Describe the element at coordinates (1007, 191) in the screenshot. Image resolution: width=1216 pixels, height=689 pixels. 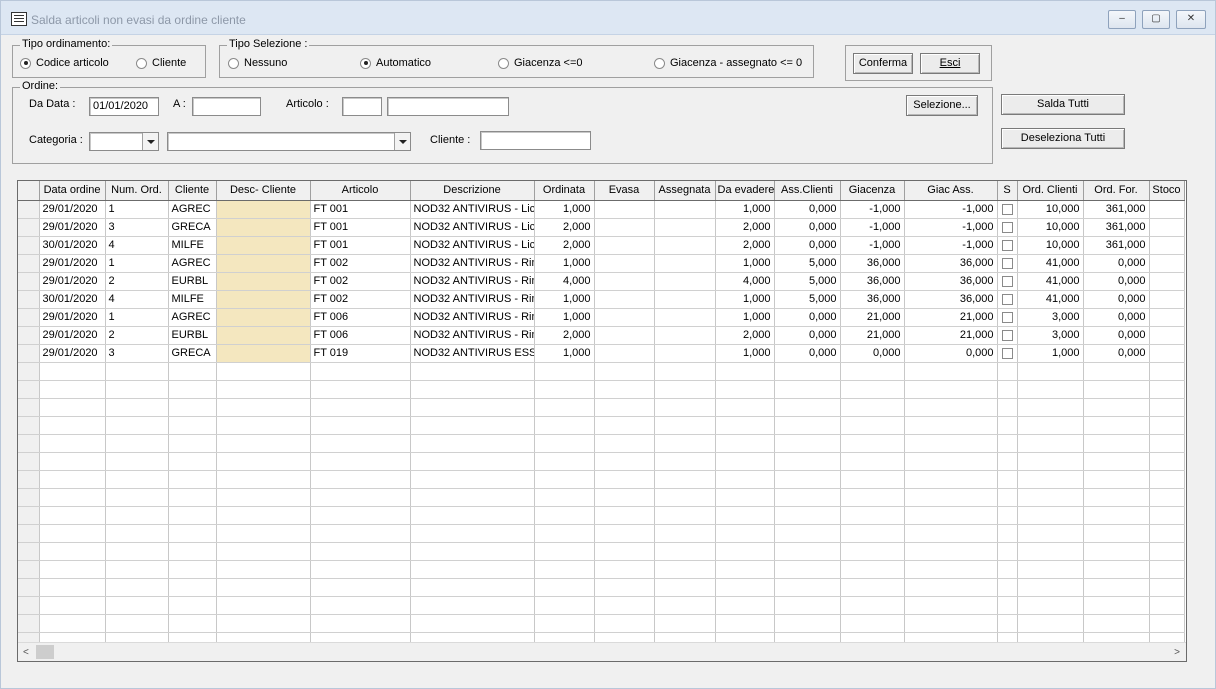
I see `column-header: S` at that location.